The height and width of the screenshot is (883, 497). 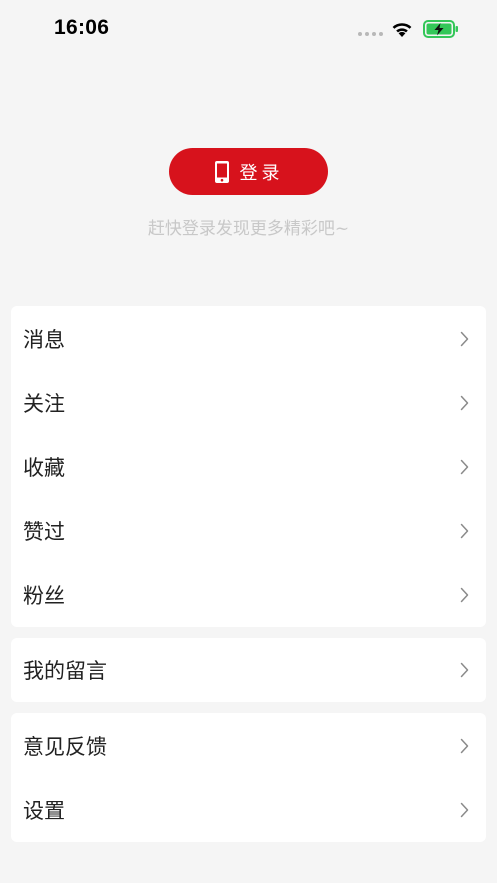 I want to click on menu-item-label: 设置, so click(x=44, y=811).